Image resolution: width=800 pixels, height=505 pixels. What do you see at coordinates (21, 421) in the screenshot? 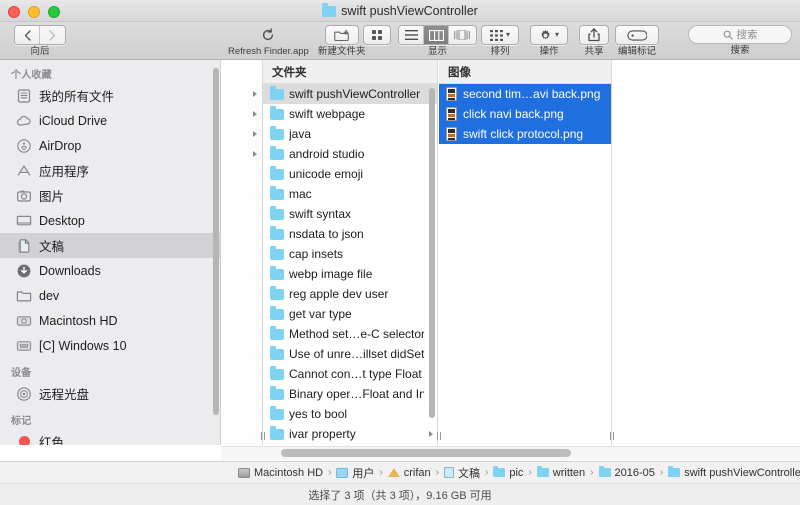
I see `sidebar-section-header: 标记` at bounding box center [21, 421].